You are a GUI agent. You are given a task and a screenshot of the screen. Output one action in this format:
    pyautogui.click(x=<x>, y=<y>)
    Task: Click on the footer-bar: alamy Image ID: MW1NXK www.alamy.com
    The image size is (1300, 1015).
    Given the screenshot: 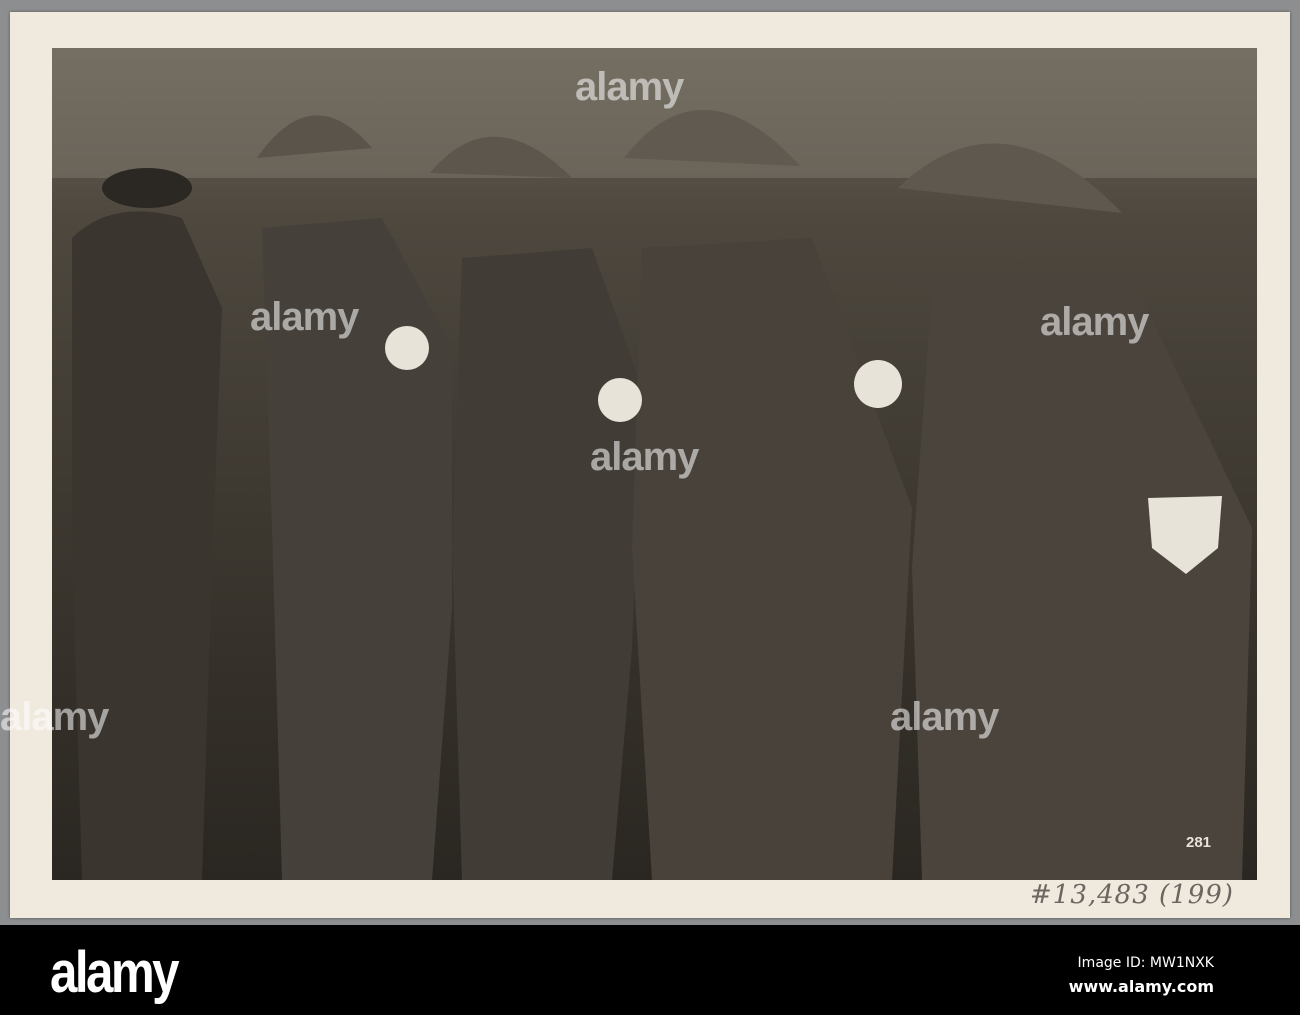 What is the action you would take?
    pyautogui.click(x=650, y=970)
    